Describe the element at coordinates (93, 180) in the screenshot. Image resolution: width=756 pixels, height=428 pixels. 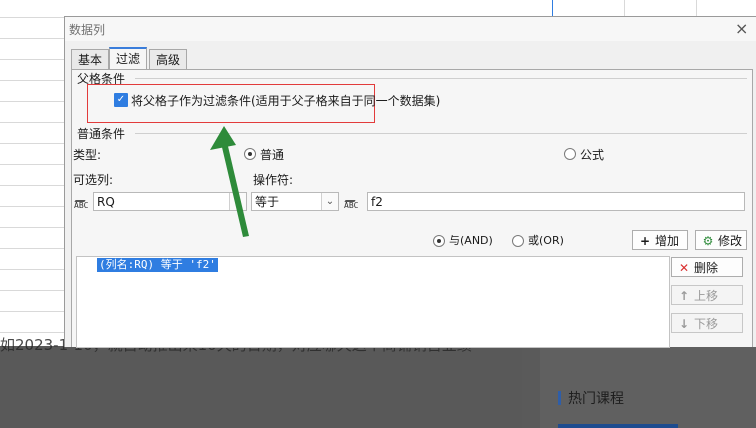
I see `column-label: 可选列:` at that location.